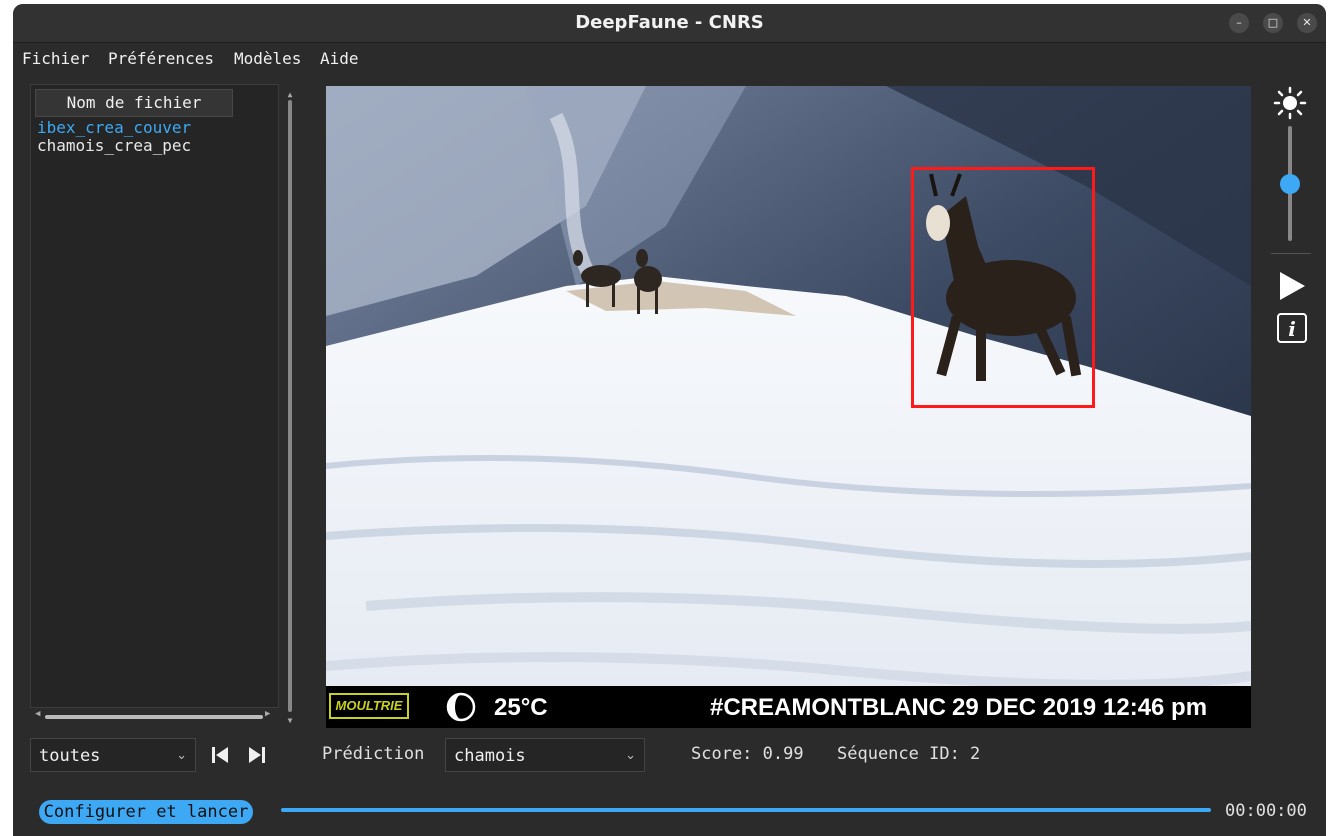 This screenshot has width=1339, height=836. What do you see at coordinates (369, 706) in the screenshot?
I see `moultrie-logo: MOULTRIE` at bounding box center [369, 706].